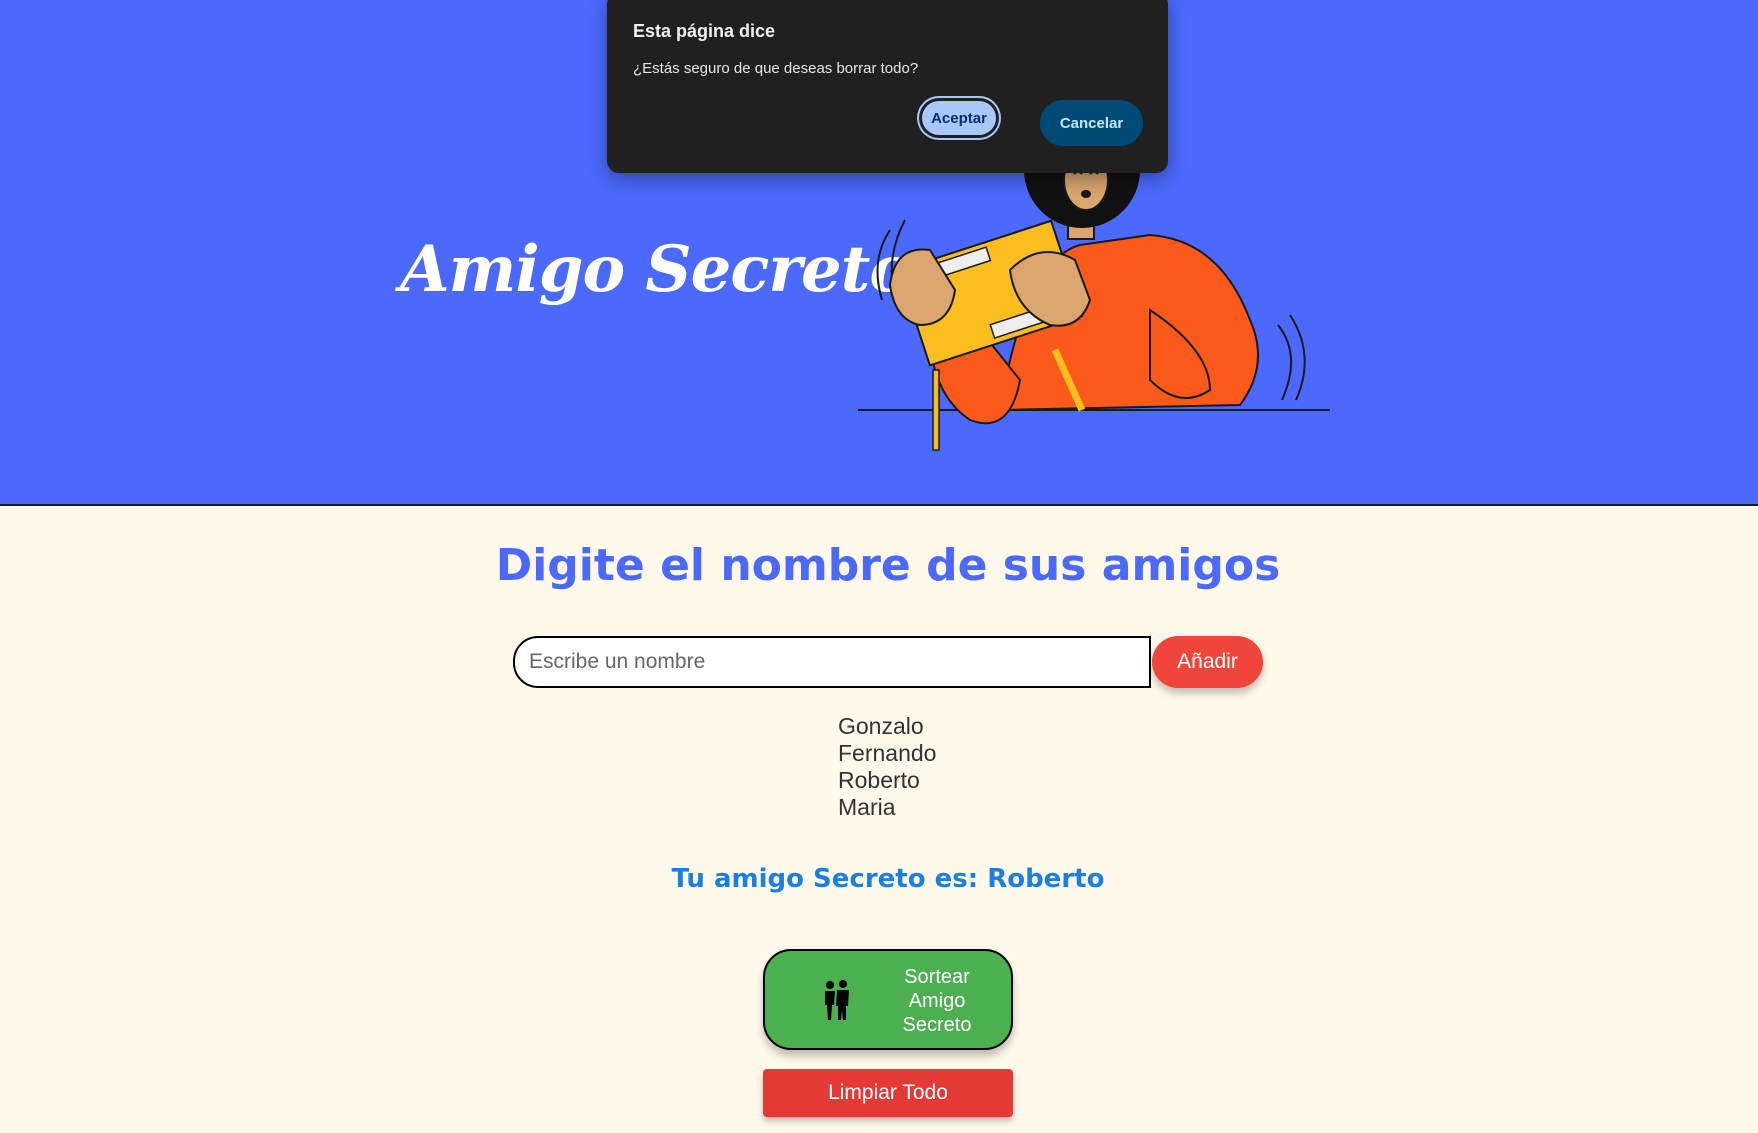  Describe the element at coordinates (888, 1093) in the screenshot. I see `clear-all-button: Limpiar Todo` at that location.